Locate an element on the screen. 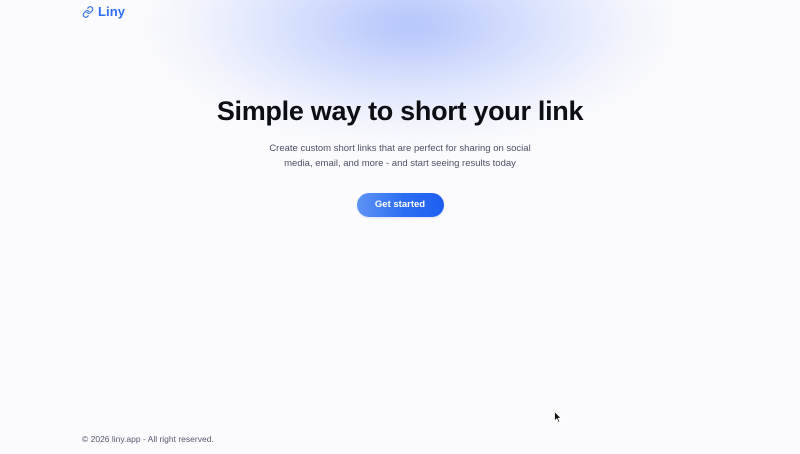 This screenshot has width=800, height=454. hero-title: Simple way to short your link is located at coordinates (400, 111).